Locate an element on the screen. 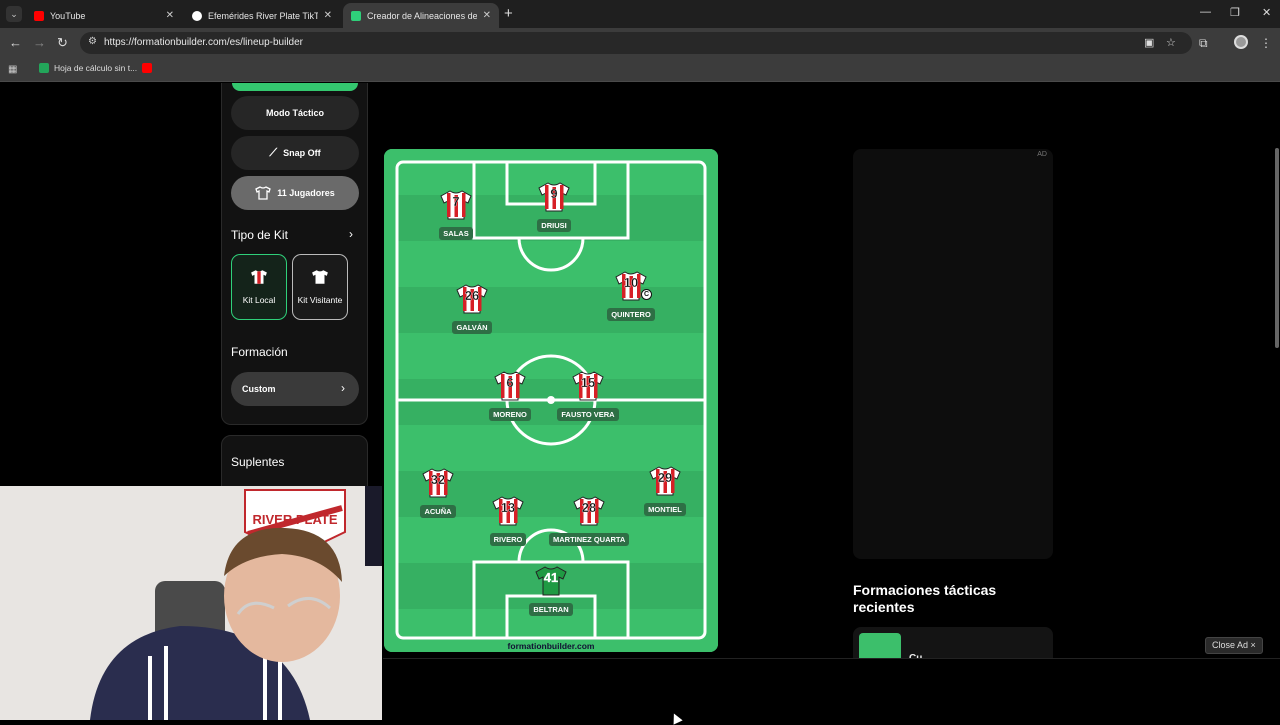 Image resolution: width=1280 pixels, height=725 pixels. player-name: ACUÑA is located at coordinates (438, 511).